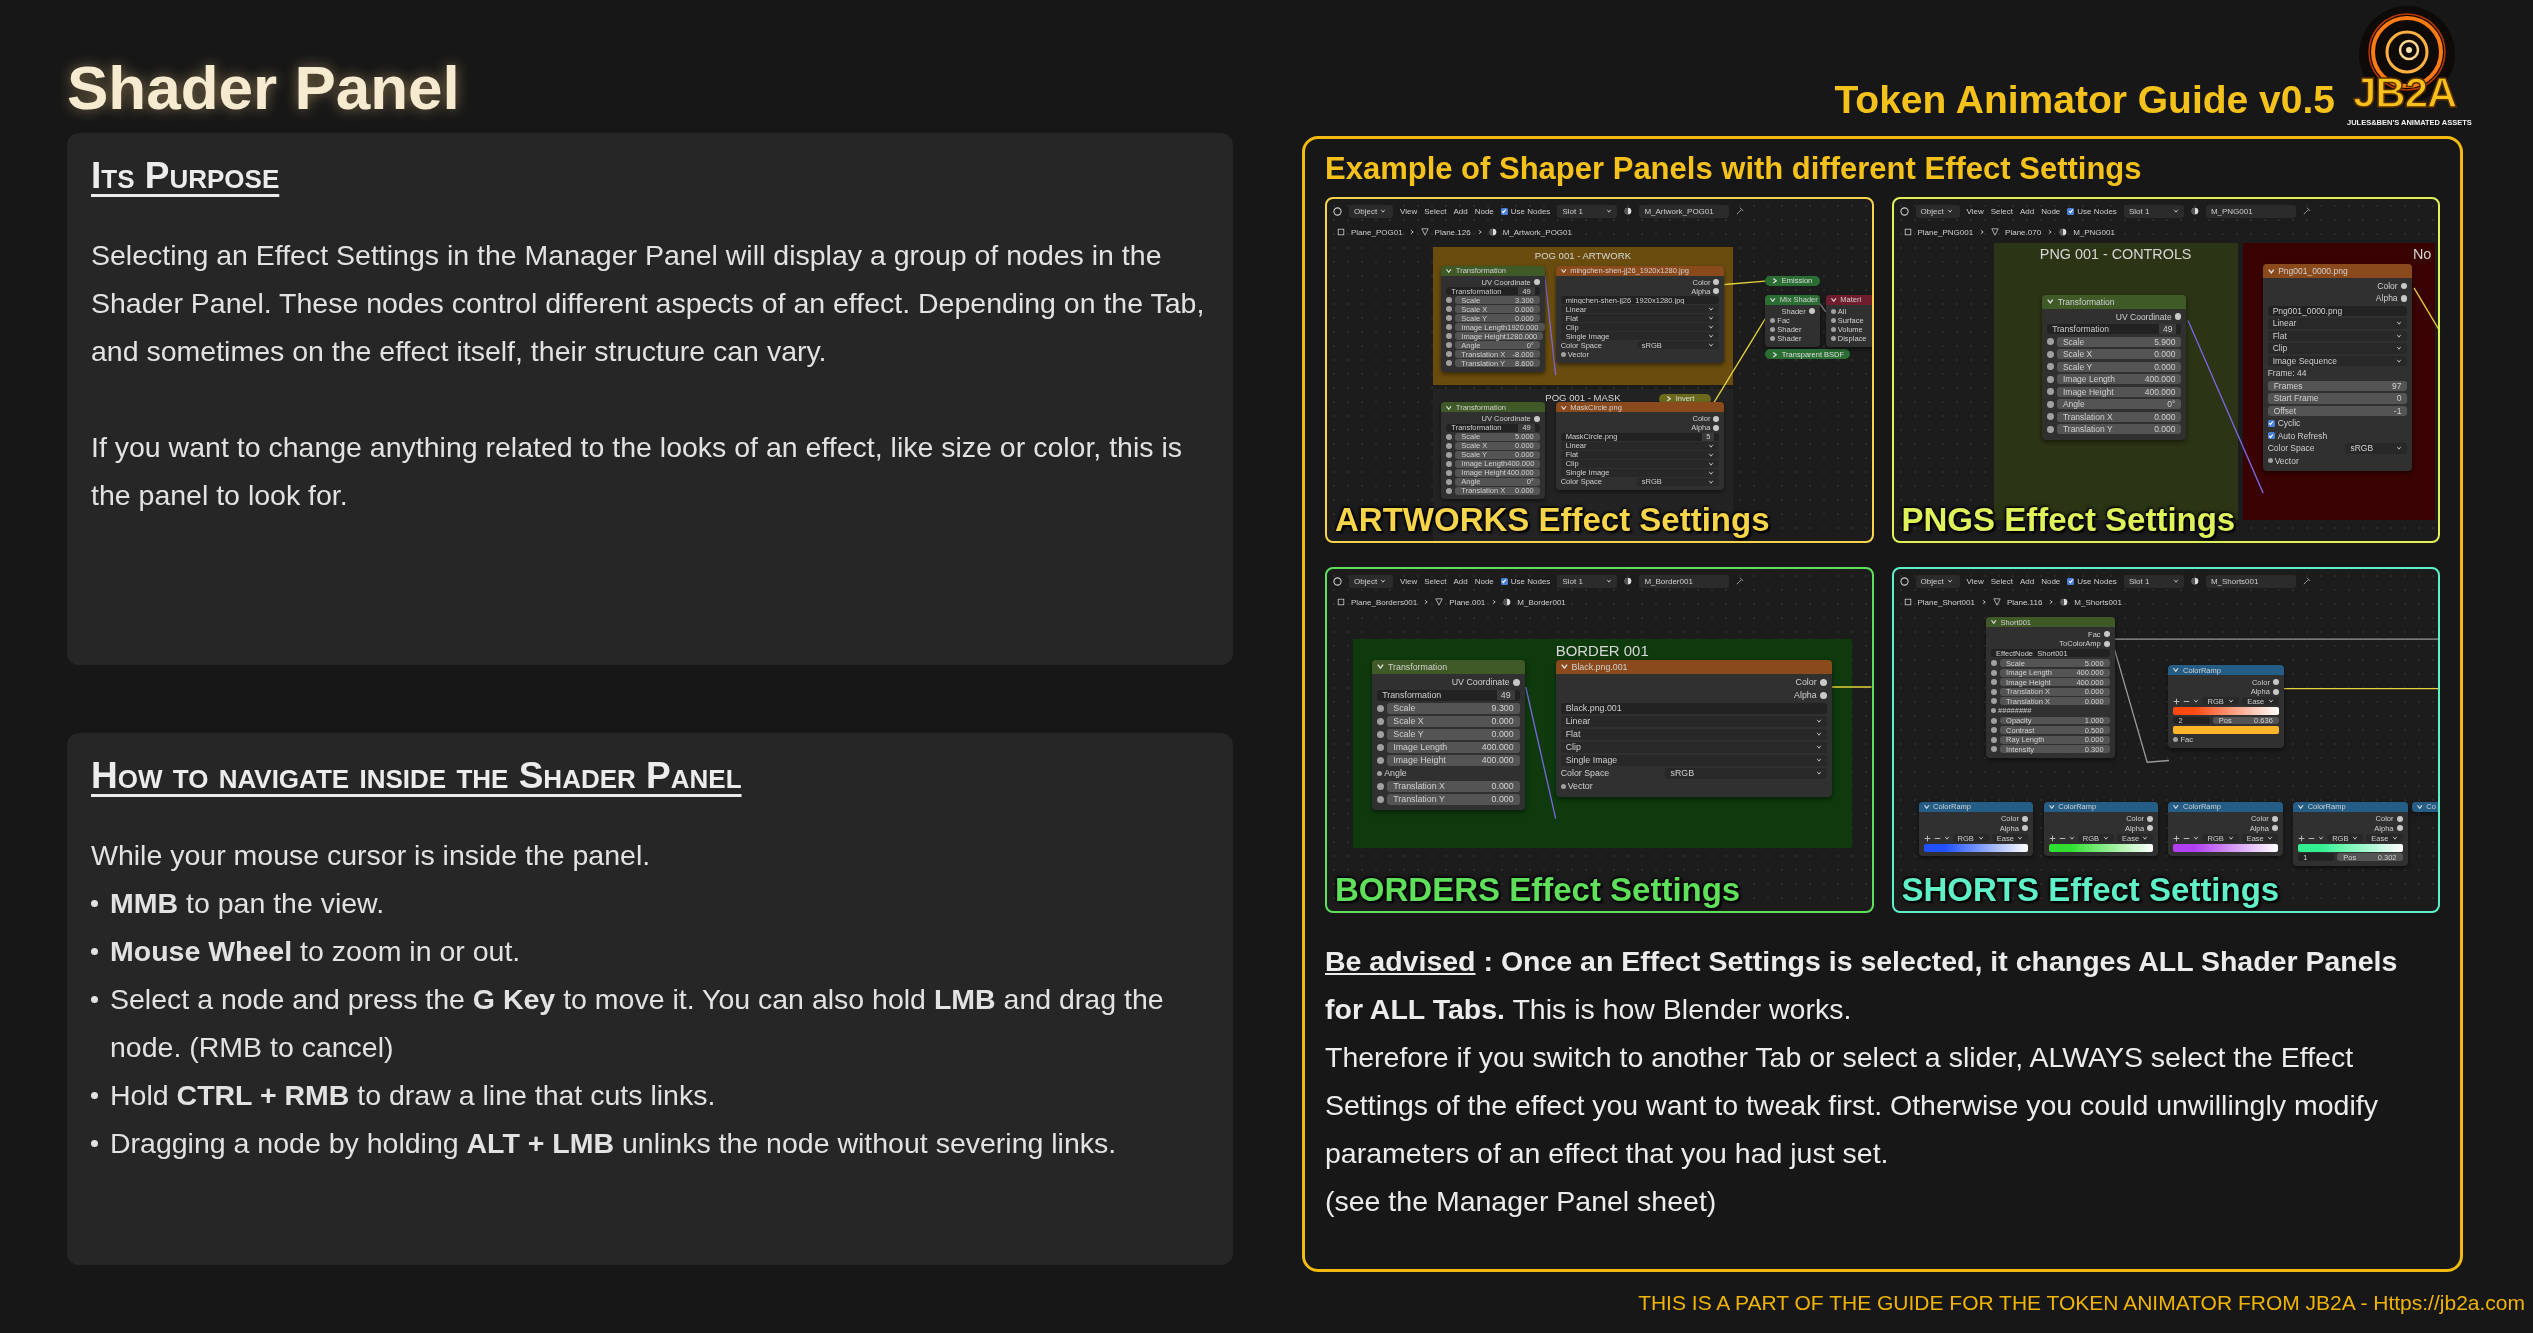 The image size is (2533, 1333). I want to click on dropdown: Single Image, so click(1693, 760).